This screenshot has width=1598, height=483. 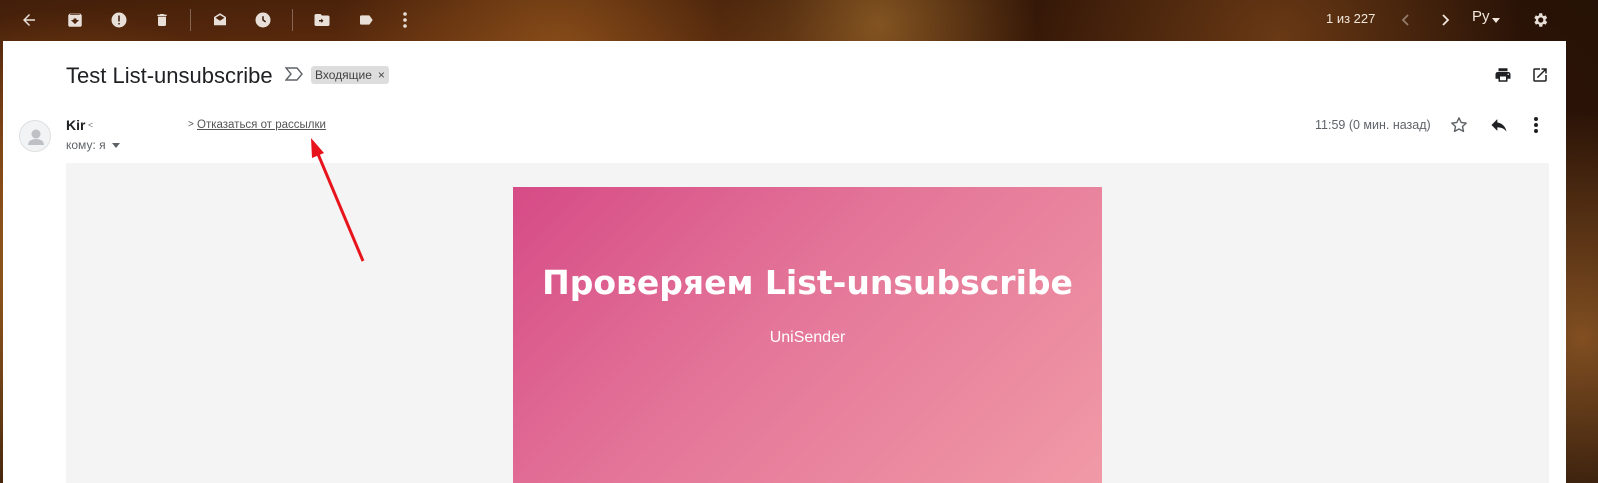 I want to click on sender-email-bracket: <, so click(x=91, y=125).